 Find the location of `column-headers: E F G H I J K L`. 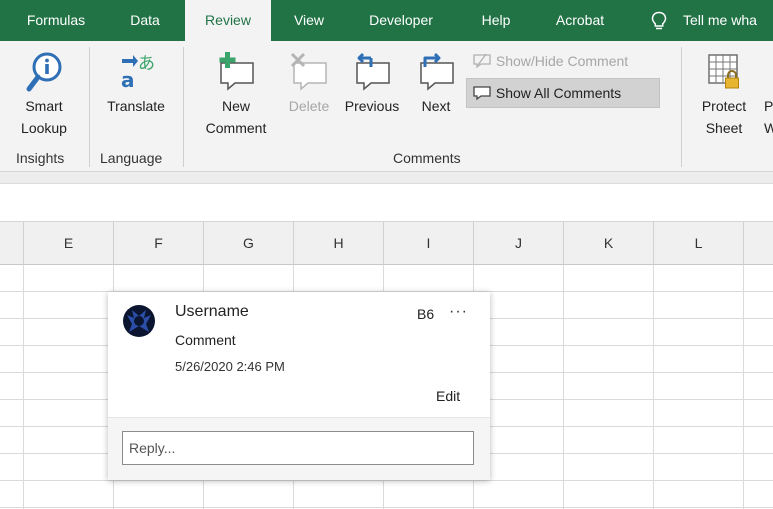

column-headers: E F G H I J K L is located at coordinates (386, 243).